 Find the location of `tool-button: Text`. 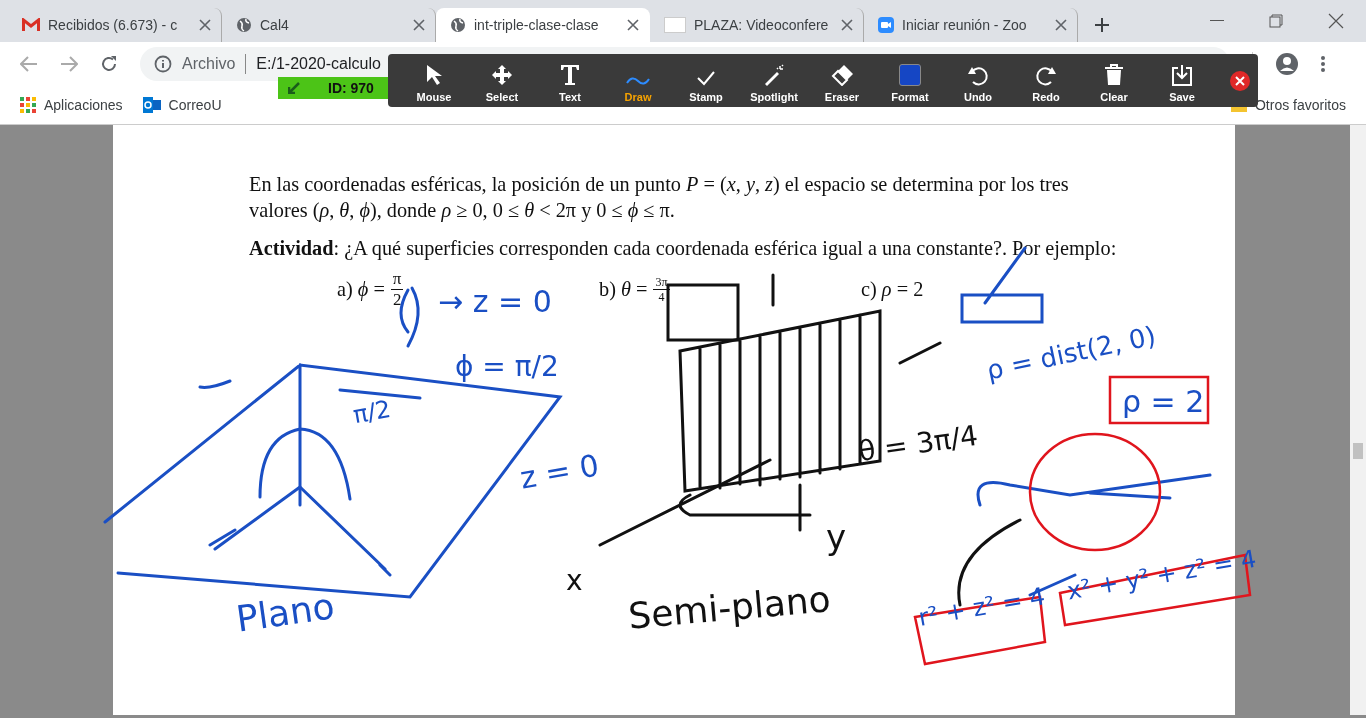

tool-button: Text is located at coordinates (570, 80).